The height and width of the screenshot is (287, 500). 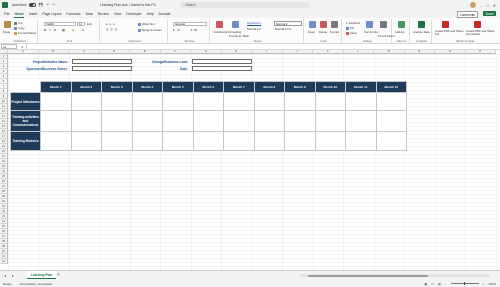 I want to click on column-header: F, so click(x=175, y=52).